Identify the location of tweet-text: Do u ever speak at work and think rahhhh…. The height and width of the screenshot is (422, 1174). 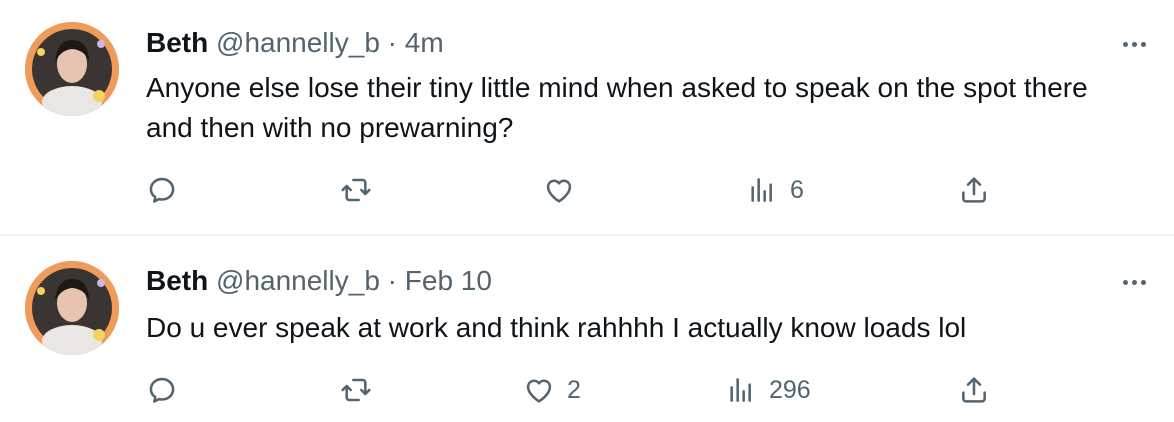
(556, 327).